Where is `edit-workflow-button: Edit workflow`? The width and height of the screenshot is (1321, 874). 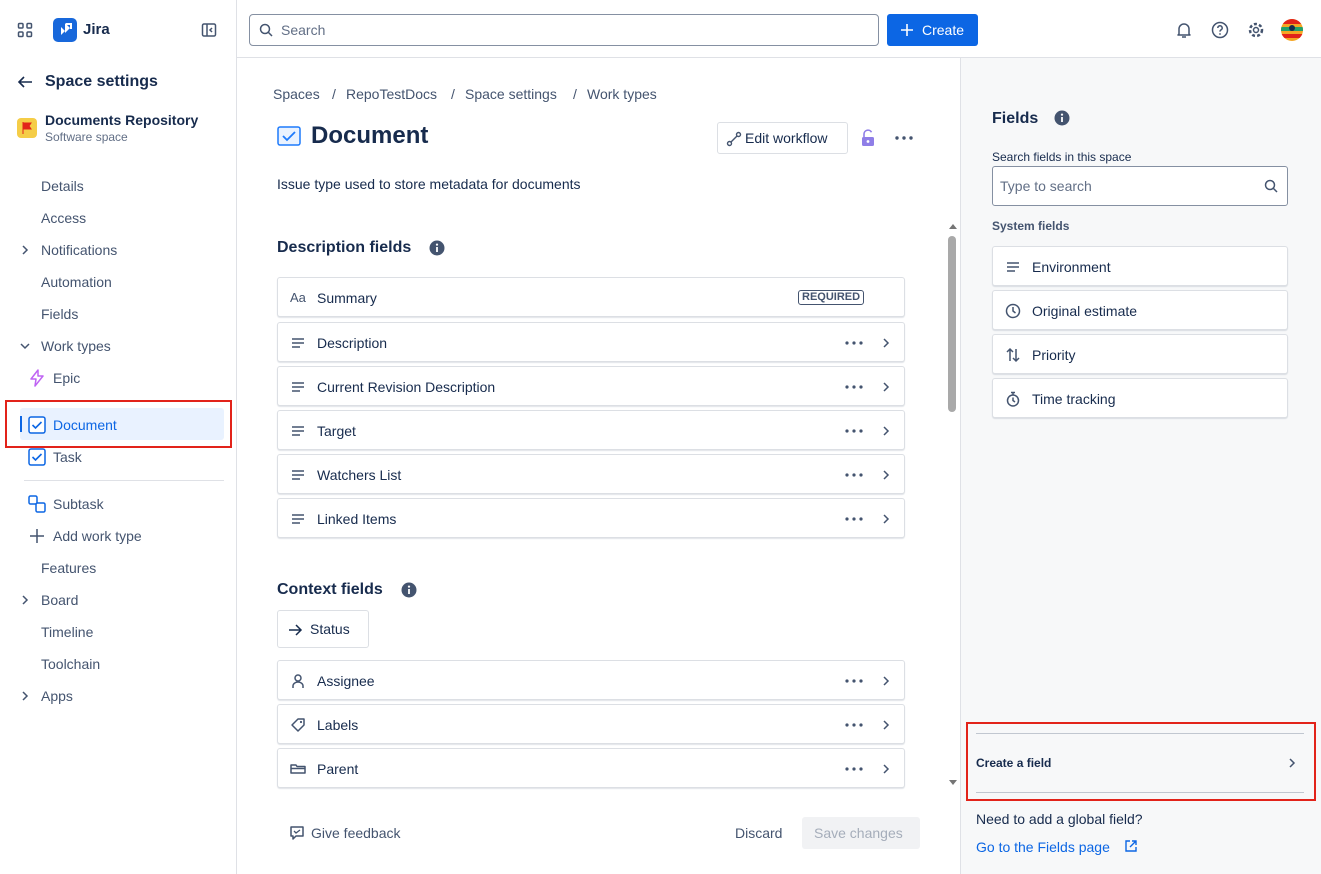 edit-workflow-button: Edit workflow is located at coordinates (782, 138).